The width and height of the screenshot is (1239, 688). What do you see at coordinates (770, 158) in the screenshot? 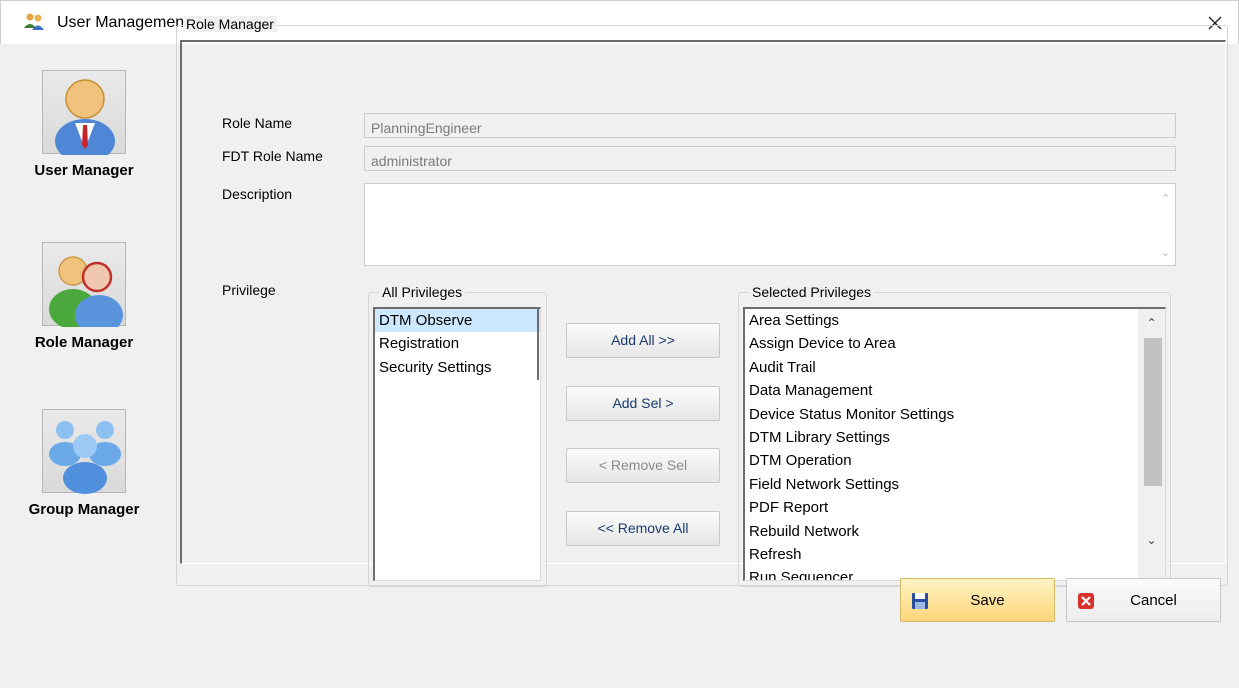
I see `fdt-role-name-field` at bounding box center [770, 158].